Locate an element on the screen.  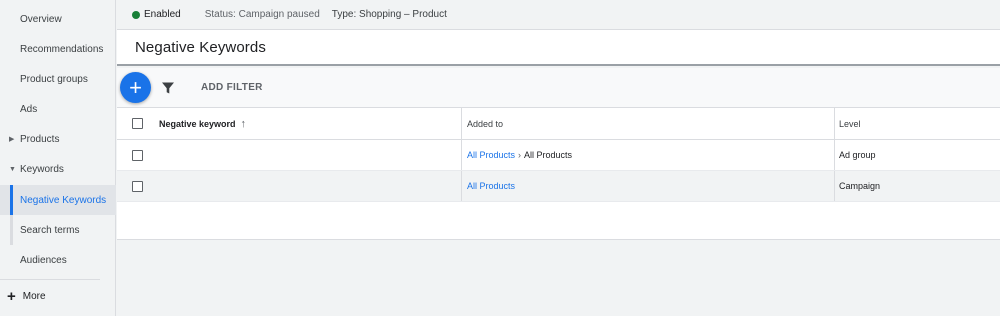
table-toolbar: + ADD FILTER is located at coordinates (558, 88).